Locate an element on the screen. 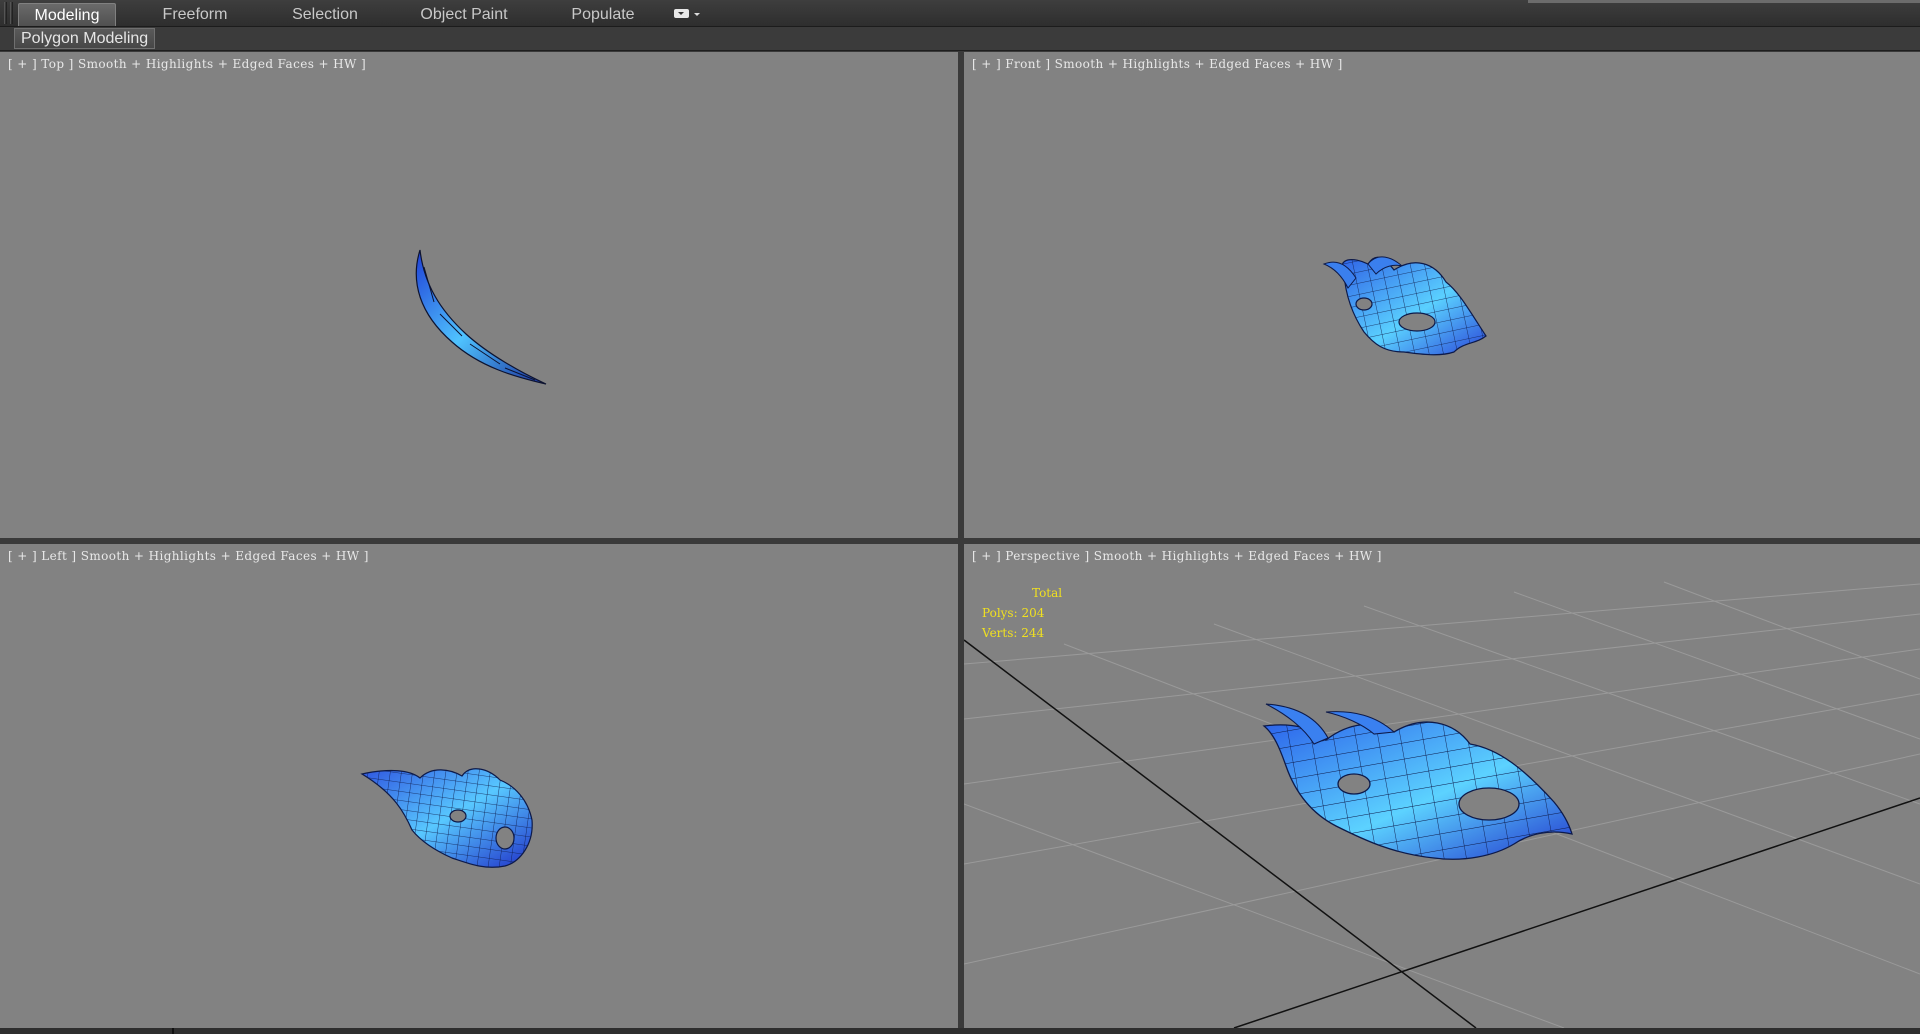 This screenshot has height=1034, width=1920. ribbon-options-icon is located at coordinates (689, 14).